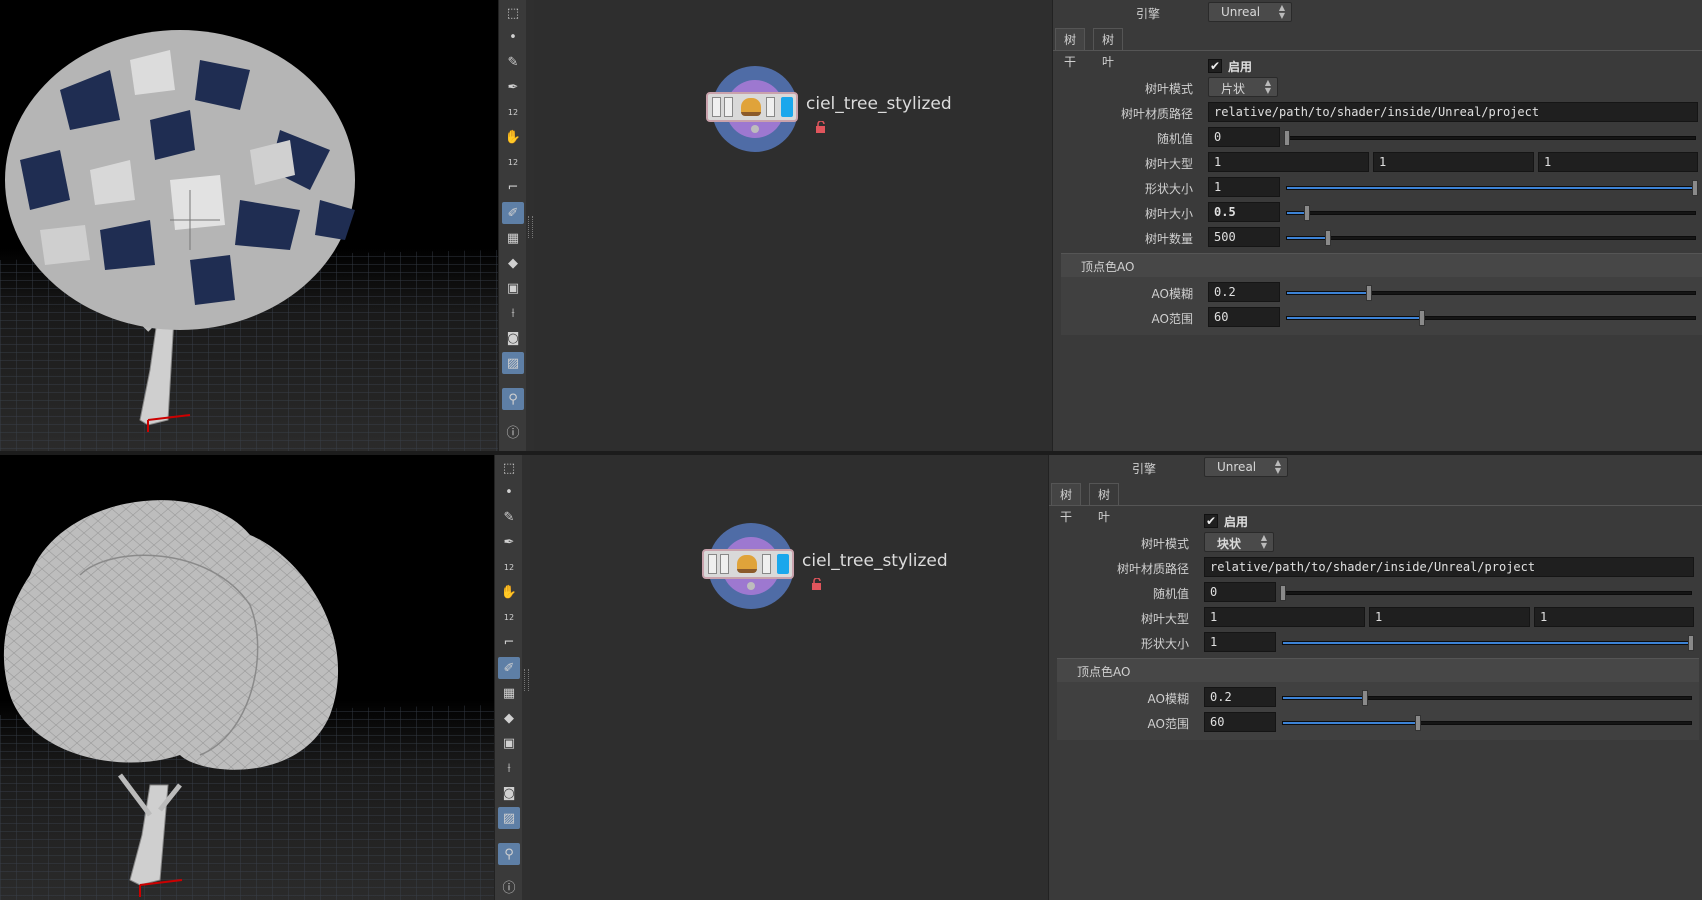 The height and width of the screenshot is (900, 1702). Describe the element at coordinates (1244, 212) in the screenshot. I see `leaf-size-input: 0.5` at that location.